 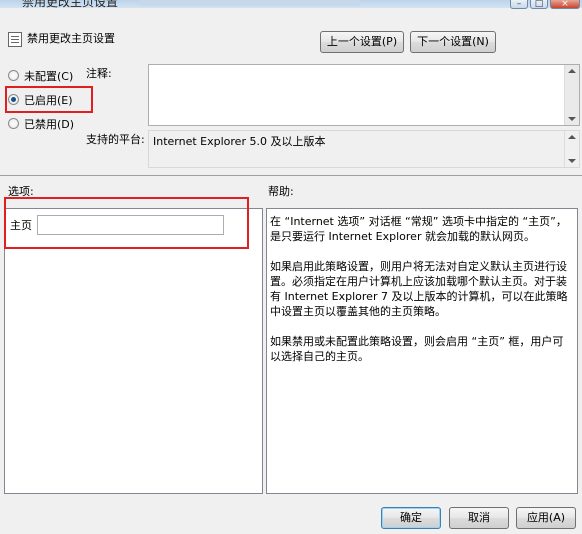 I want to click on ok-button: 确定, so click(x=411, y=518).